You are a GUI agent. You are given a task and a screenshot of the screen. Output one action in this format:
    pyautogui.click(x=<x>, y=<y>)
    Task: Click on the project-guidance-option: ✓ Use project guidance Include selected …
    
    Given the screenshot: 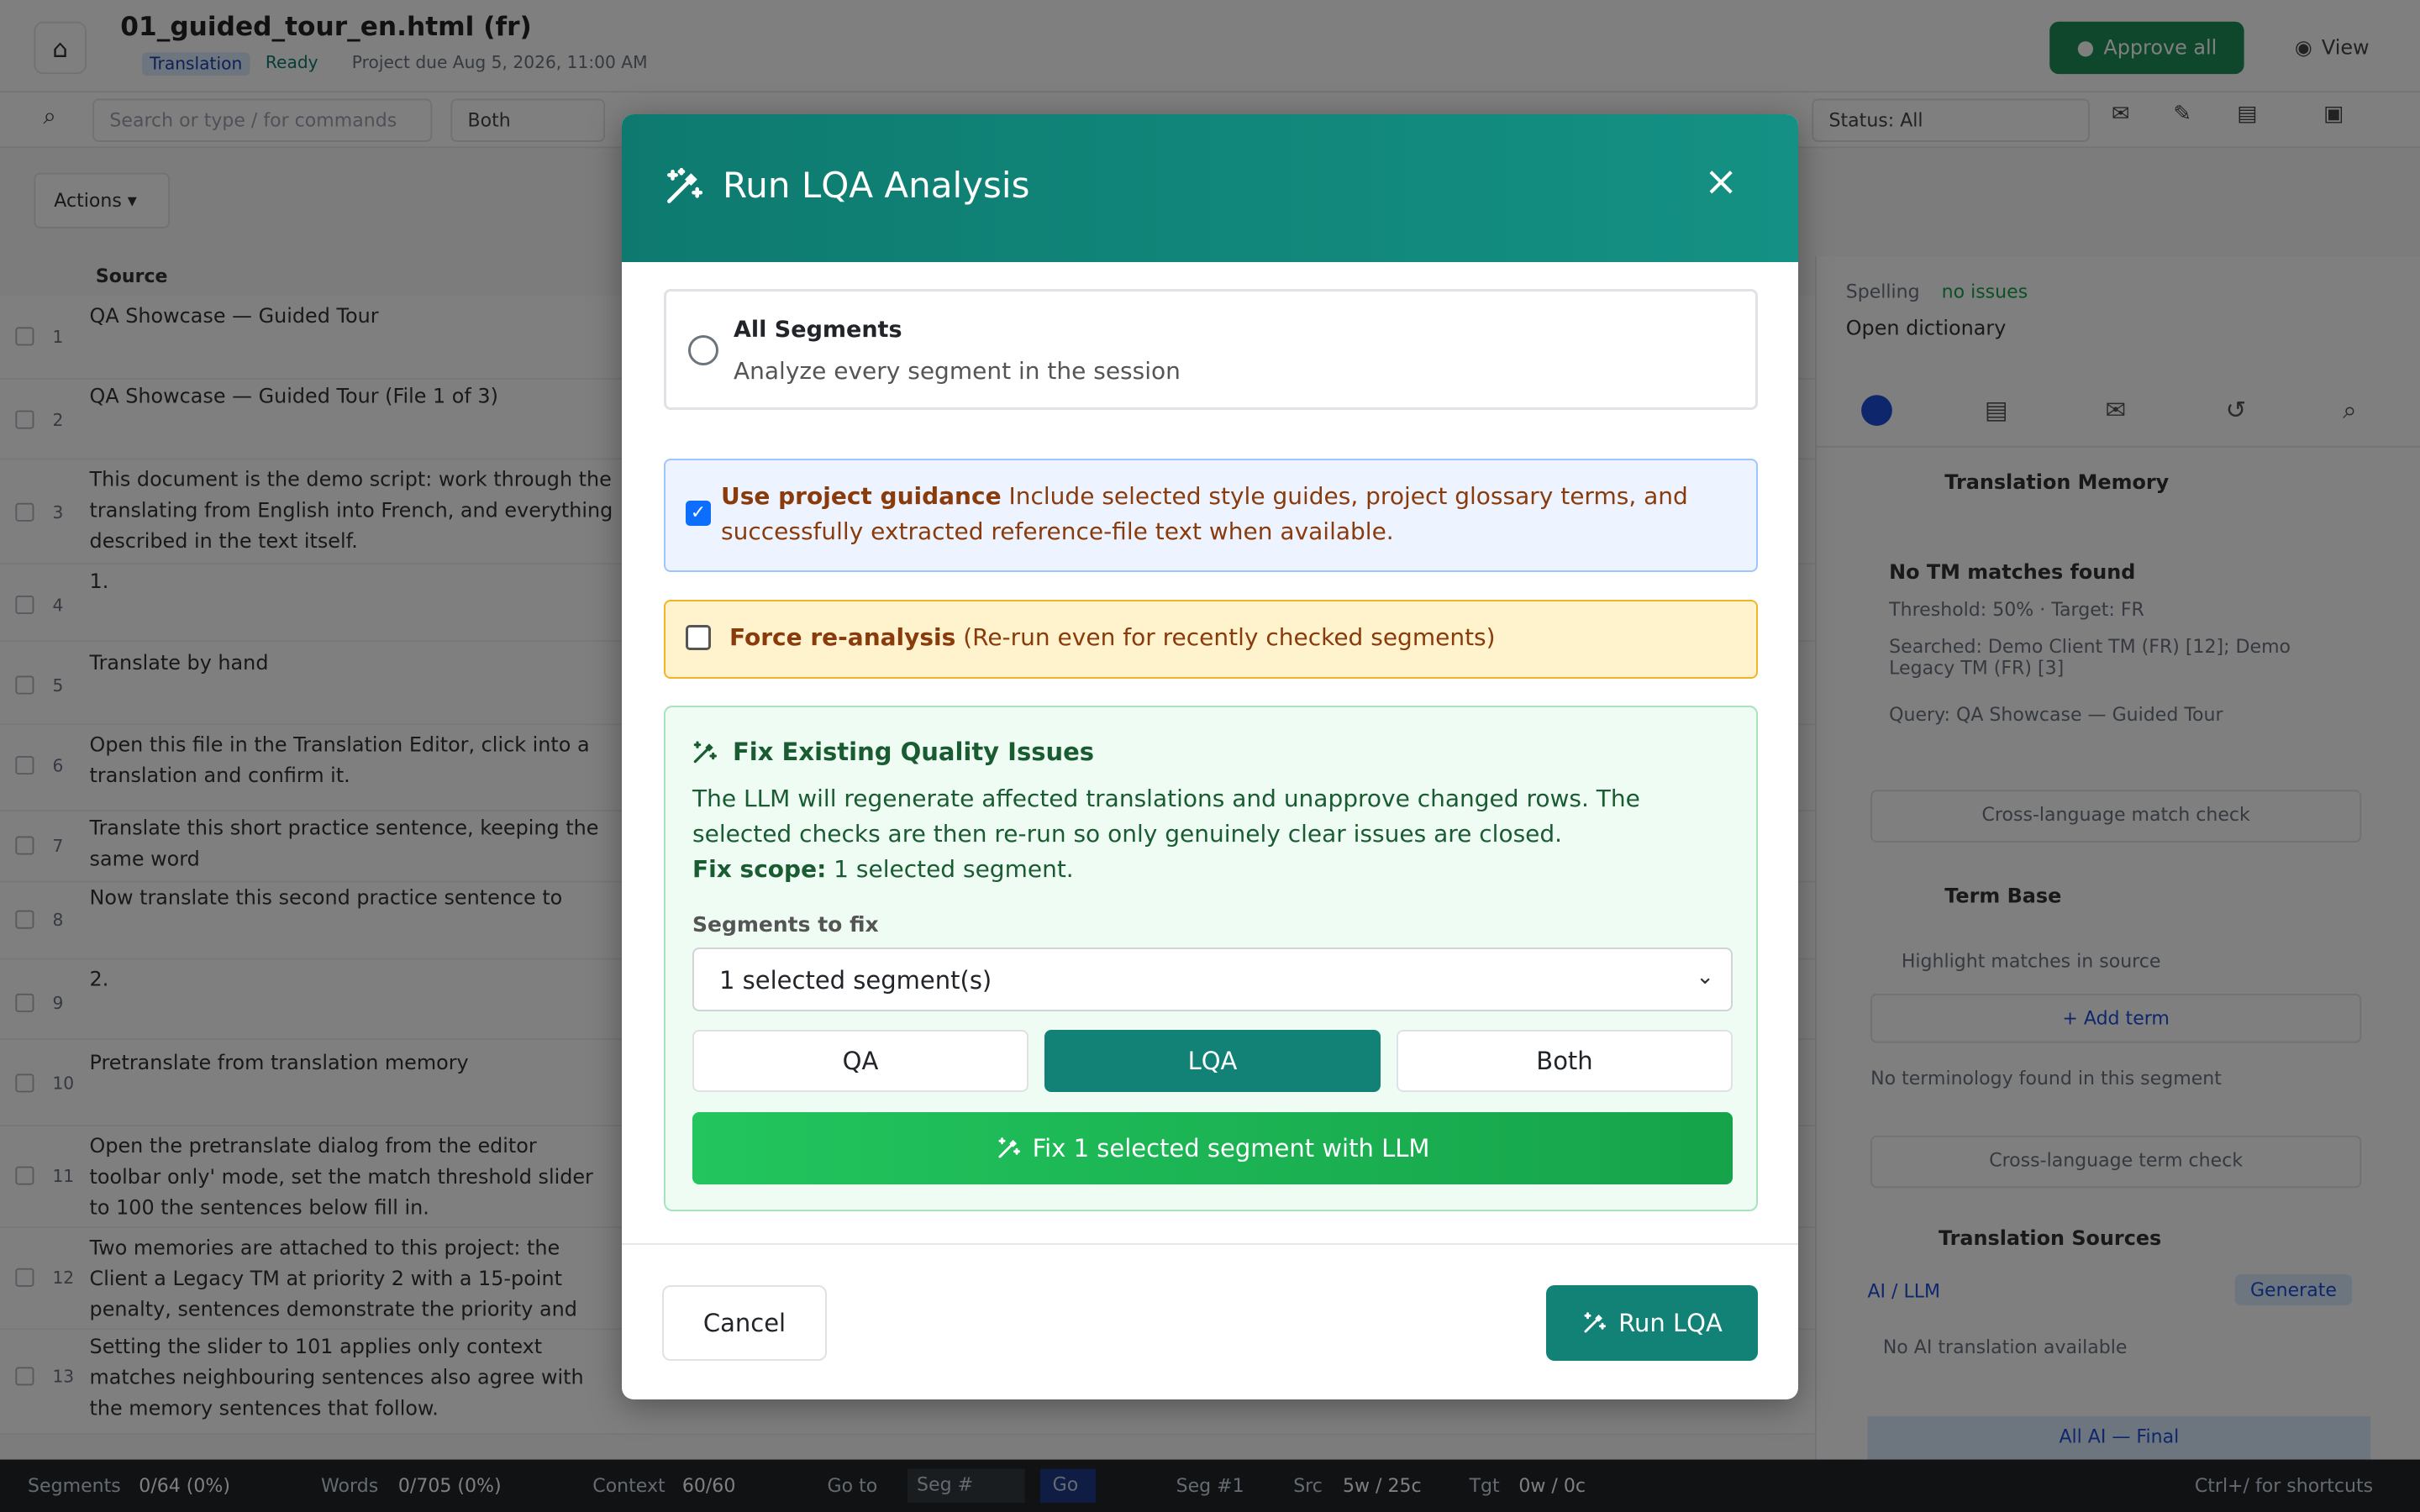 What is the action you would take?
    pyautogui.click(x=1211, y=515)
    